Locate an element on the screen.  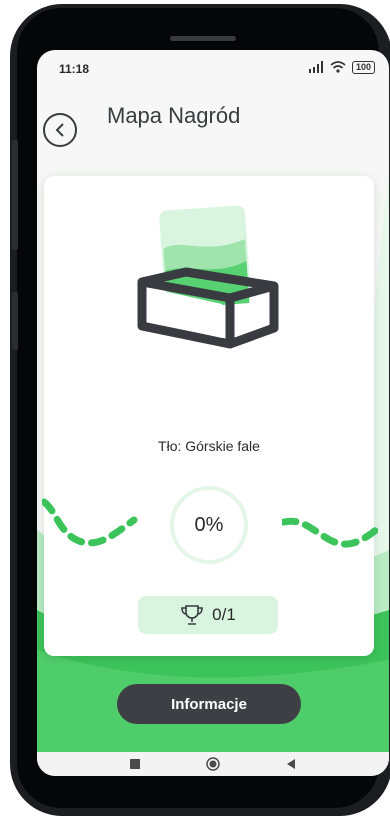
path-dots-left is located at coordinates (90, 522).